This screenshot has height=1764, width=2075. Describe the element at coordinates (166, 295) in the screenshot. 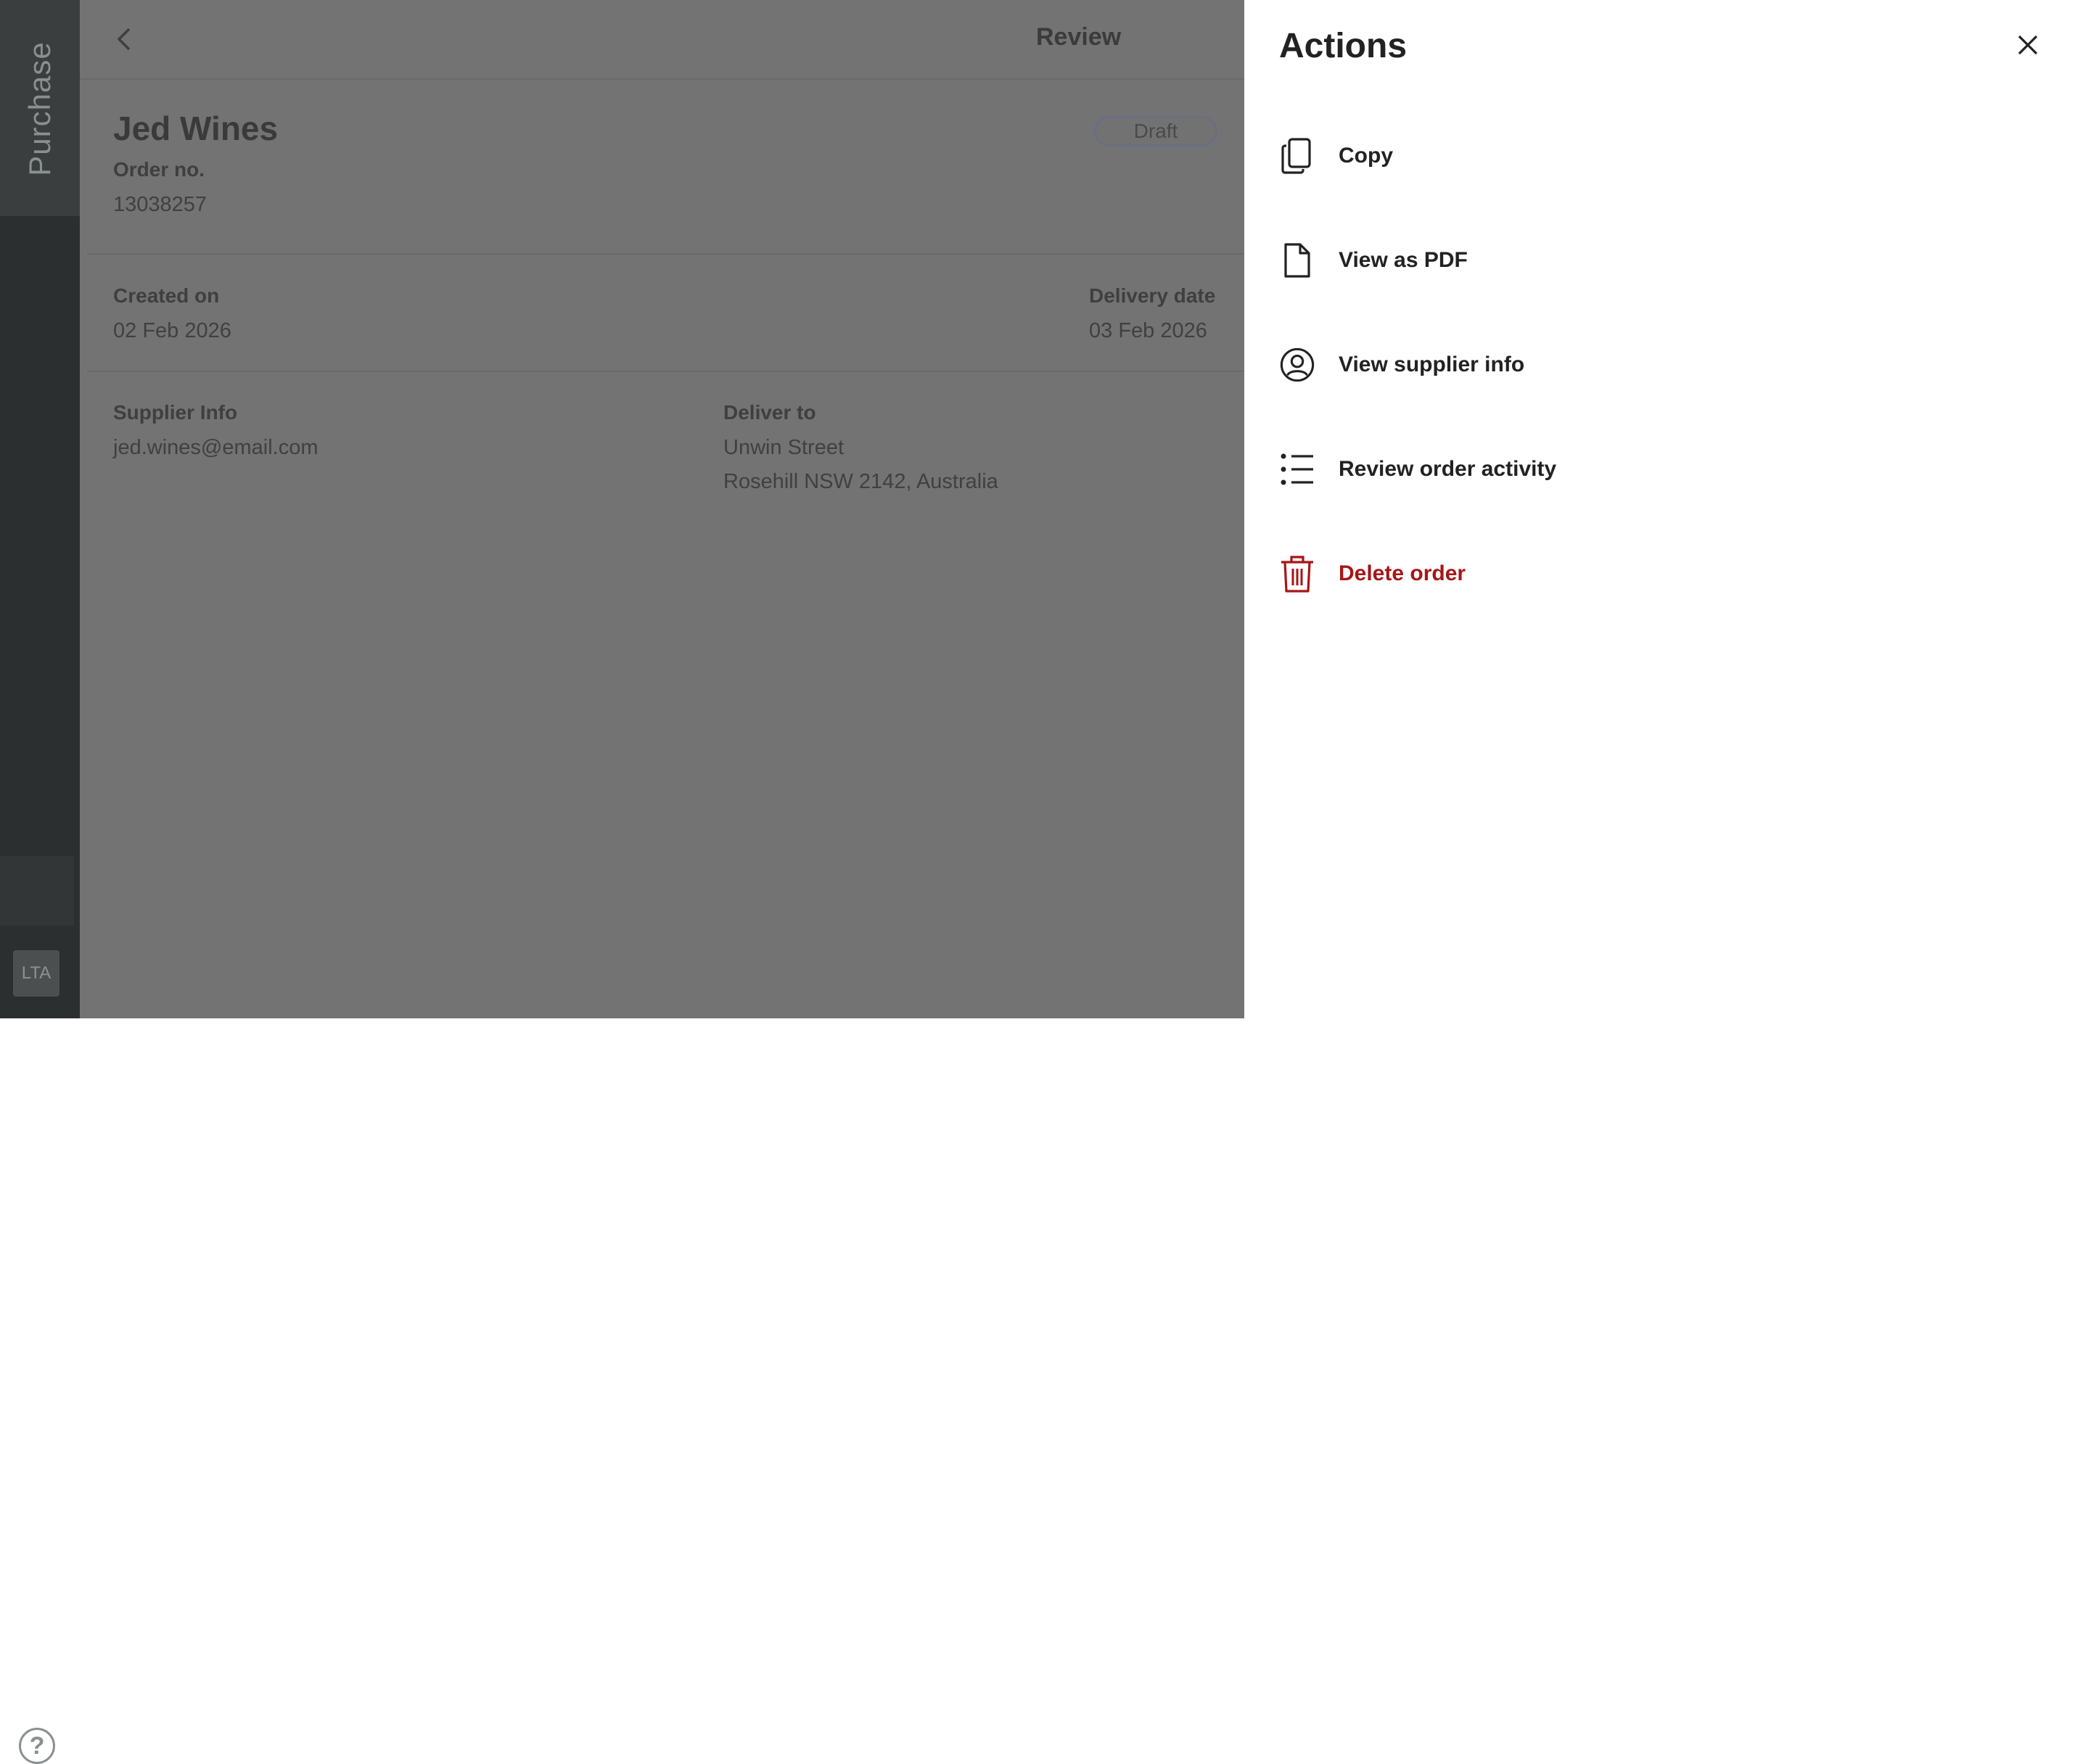

I see `created-on-label: Created on` at that location.